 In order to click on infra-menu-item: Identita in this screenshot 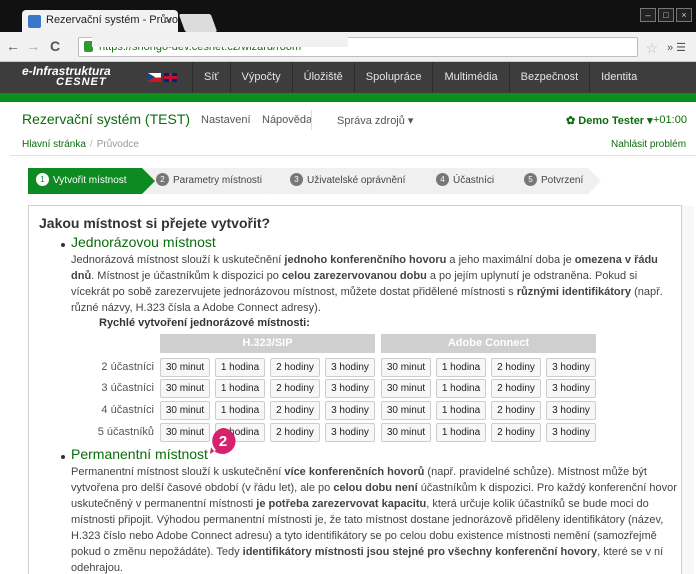, I will do `click(618, 77)`.